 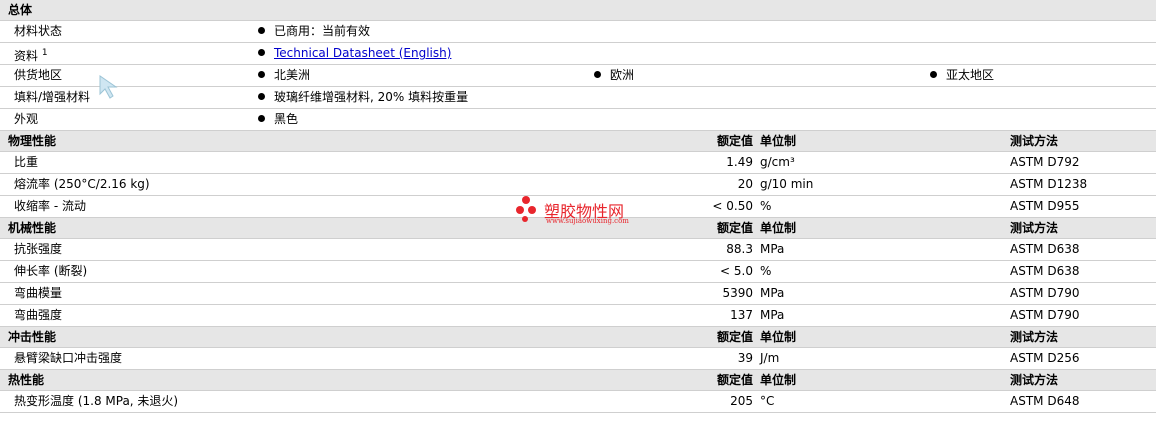 I want to click on row-label: 悬臂梁缺口冲击强度, so click(x=68, y=358).